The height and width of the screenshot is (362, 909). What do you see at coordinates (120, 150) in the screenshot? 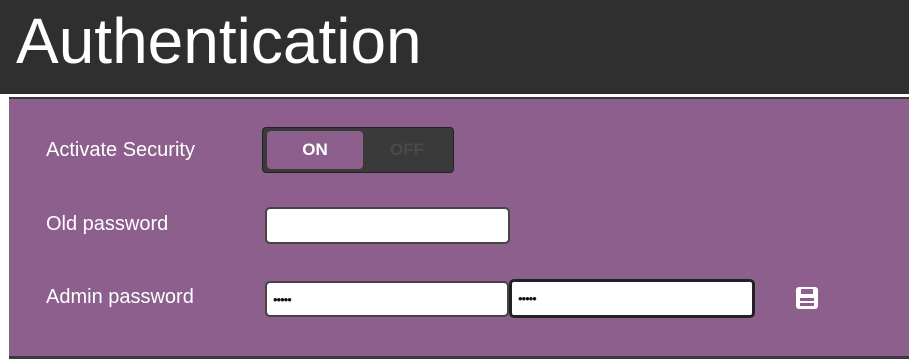
I see `activate-security-label: Activate Security` at bounding box center [120, 150].